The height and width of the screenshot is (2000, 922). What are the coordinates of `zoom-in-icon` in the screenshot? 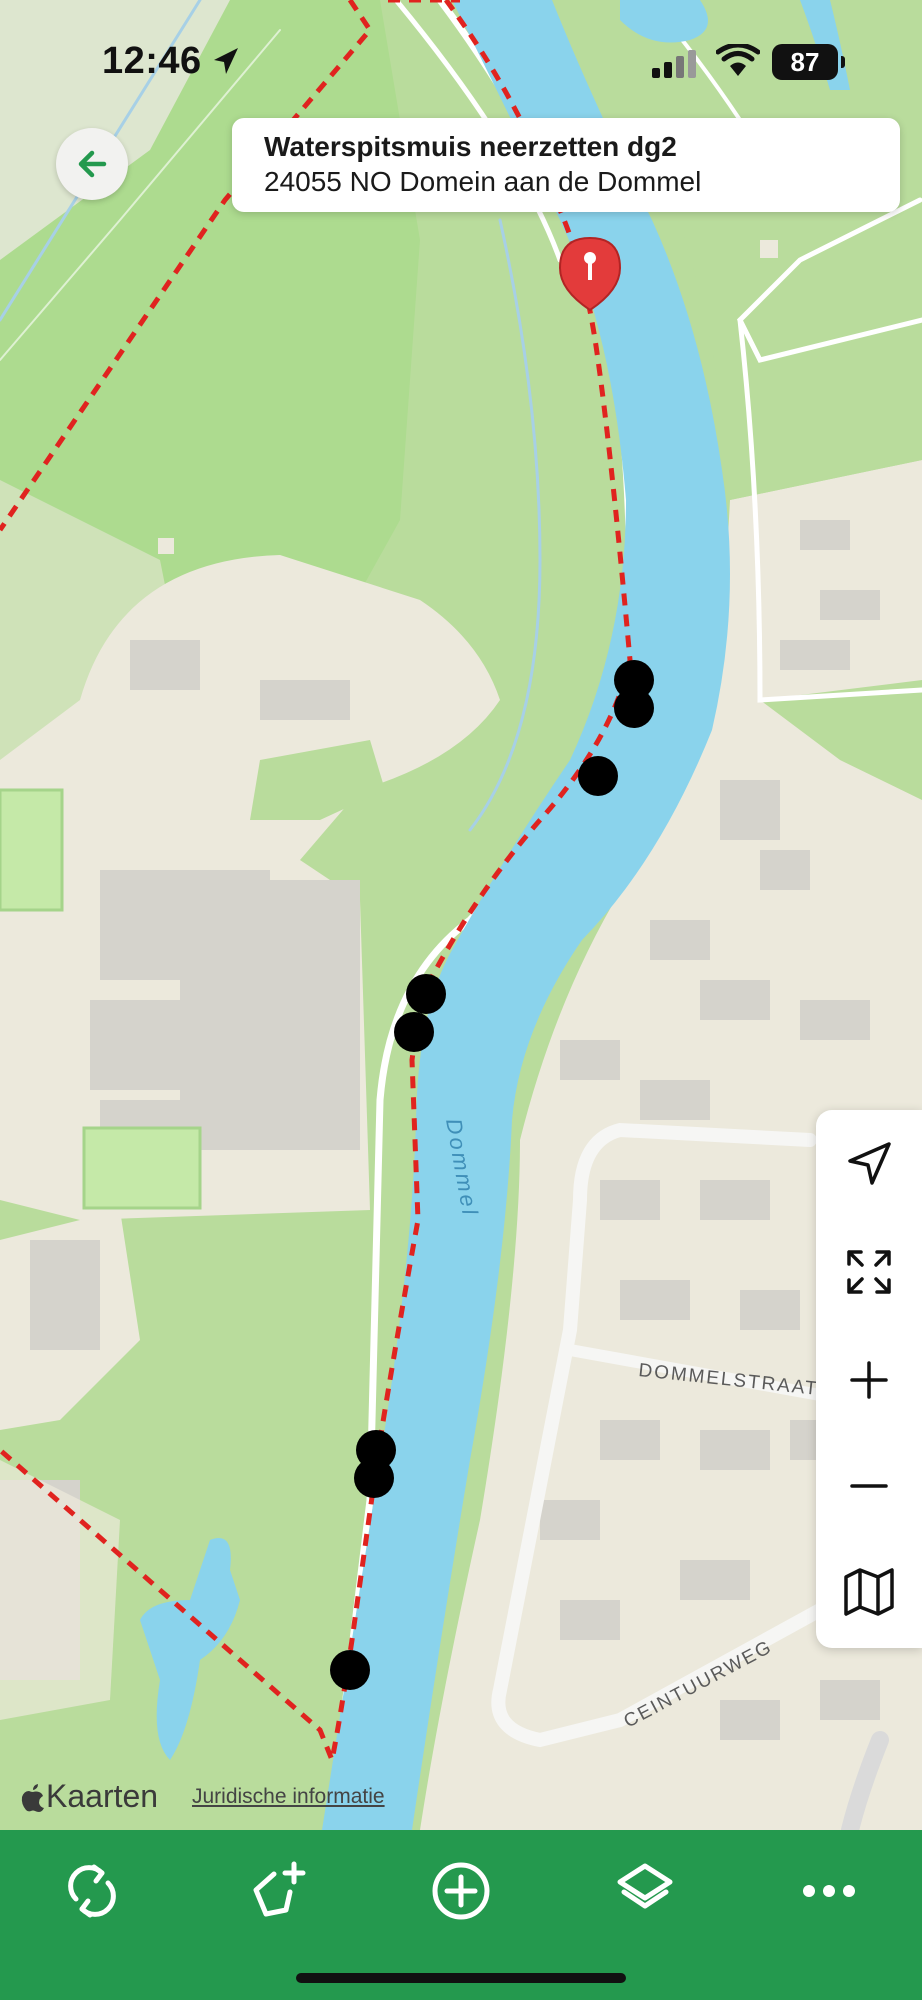 It's located at (869, 1380).